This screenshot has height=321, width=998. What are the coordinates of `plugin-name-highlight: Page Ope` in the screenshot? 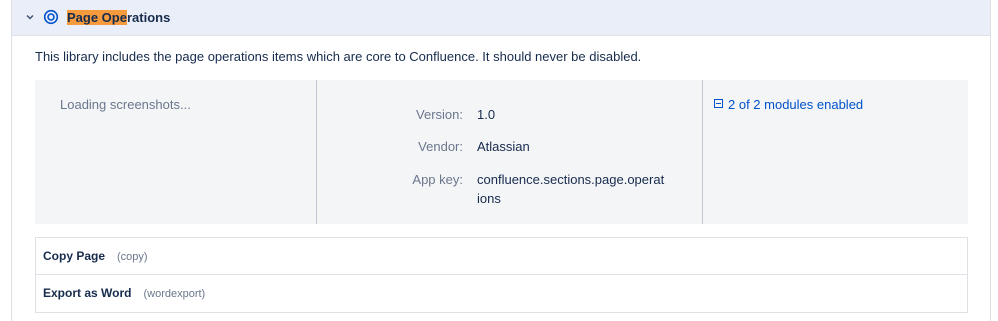 It's located at (97, 17).